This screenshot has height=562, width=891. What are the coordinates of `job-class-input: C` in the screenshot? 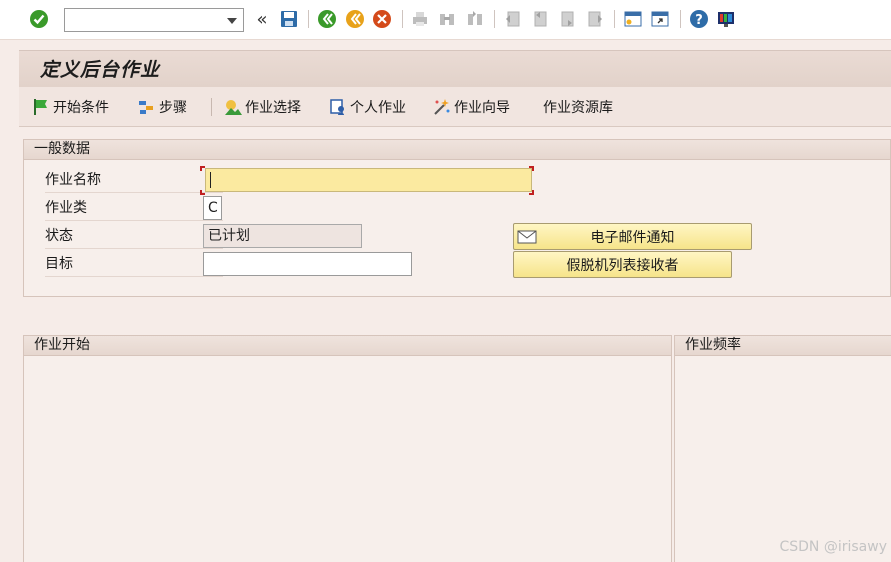 It's located at (212, 208).